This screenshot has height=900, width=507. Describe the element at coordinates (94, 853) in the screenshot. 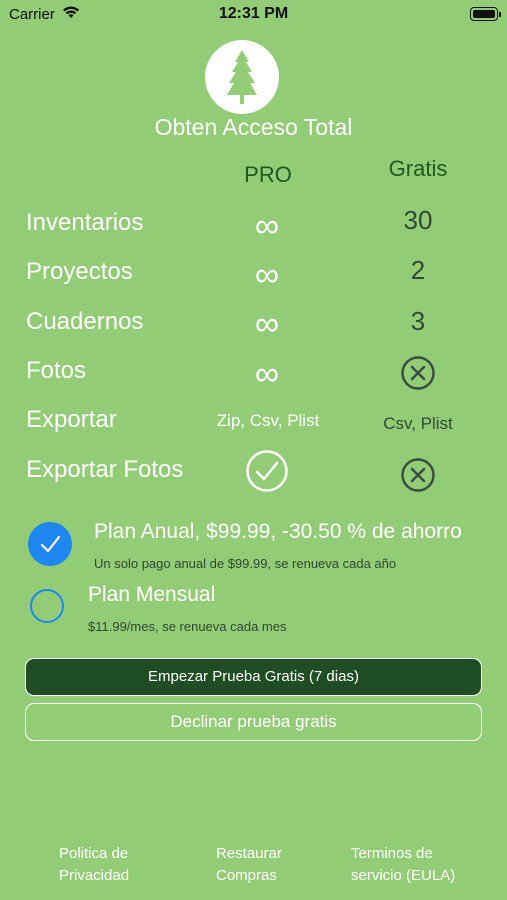

I see `privacy-policy-line-1: Politica de` at that location.